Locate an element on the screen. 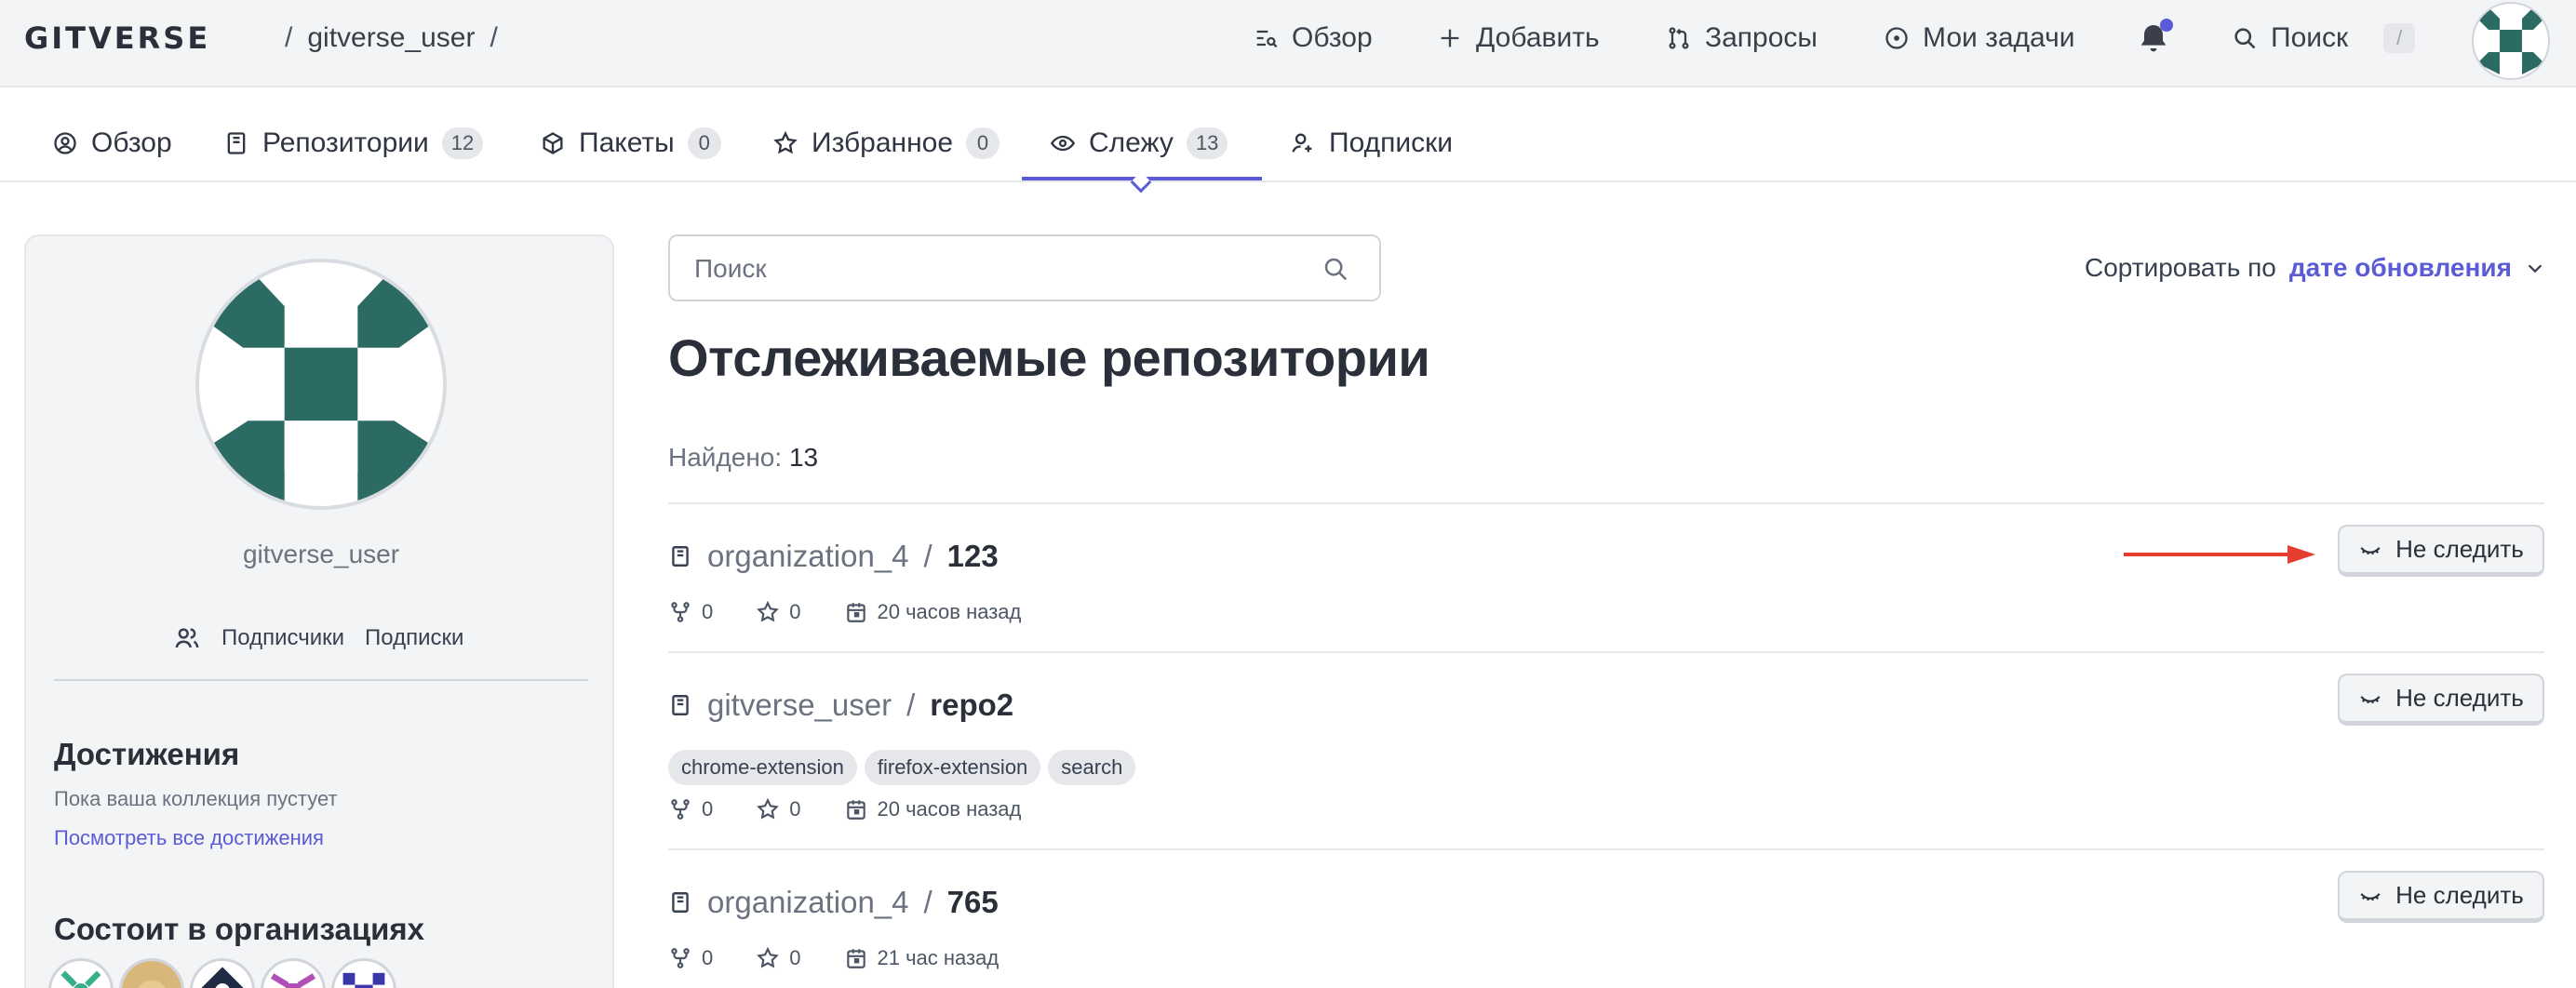 The image size is (2576, 988). repo-name-link: repo2 is located at coordinates (972, 706).